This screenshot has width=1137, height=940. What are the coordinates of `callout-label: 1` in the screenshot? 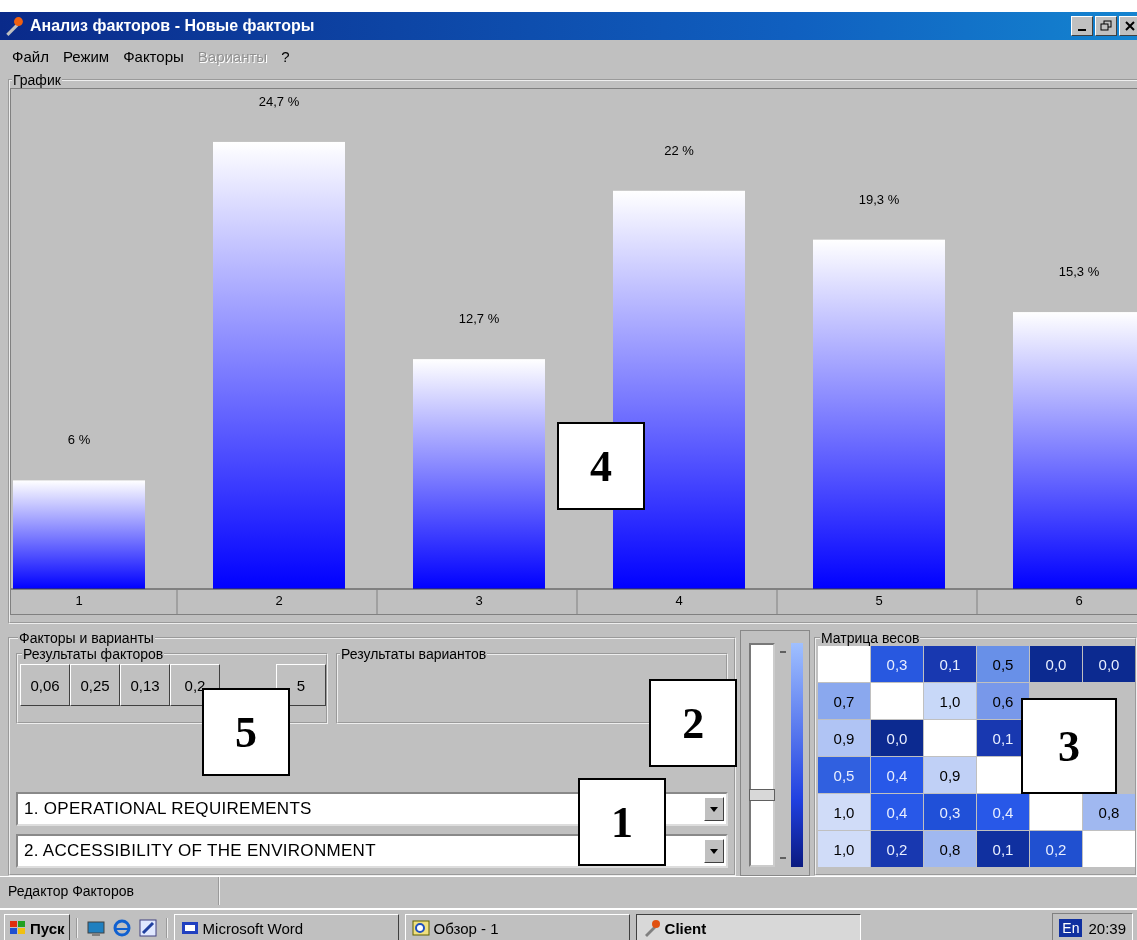 It's located at (622, 822).